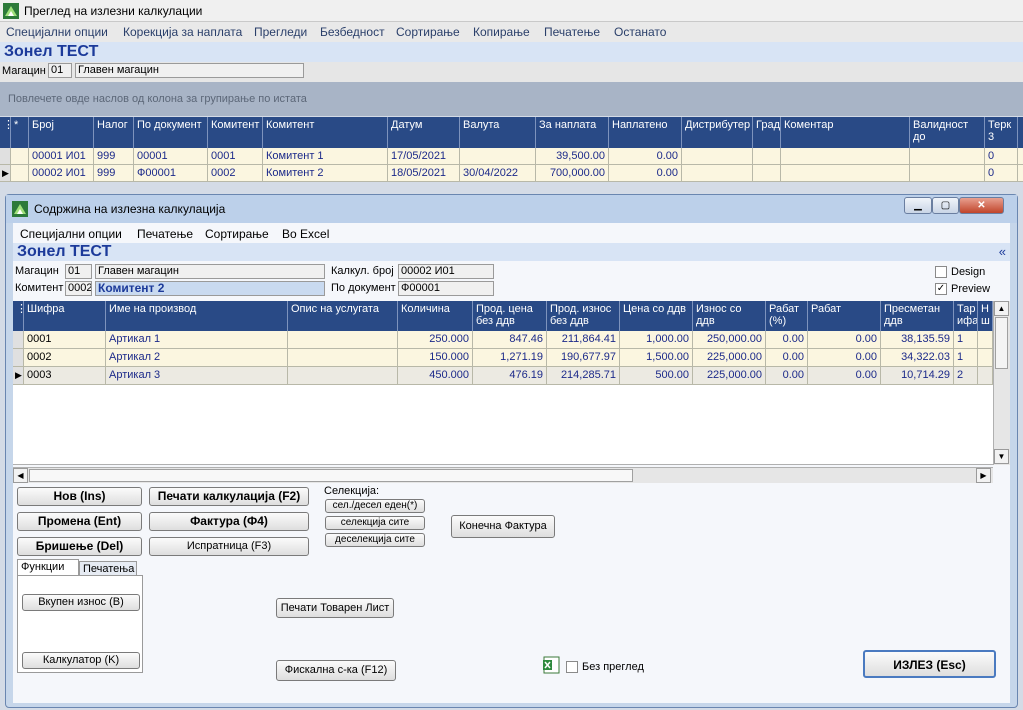  What do you see at coordinates (335, 608) in the screenshot?
I see `print-waybill-button: Печати Товарен Лист` at bounding box center [335, 608].